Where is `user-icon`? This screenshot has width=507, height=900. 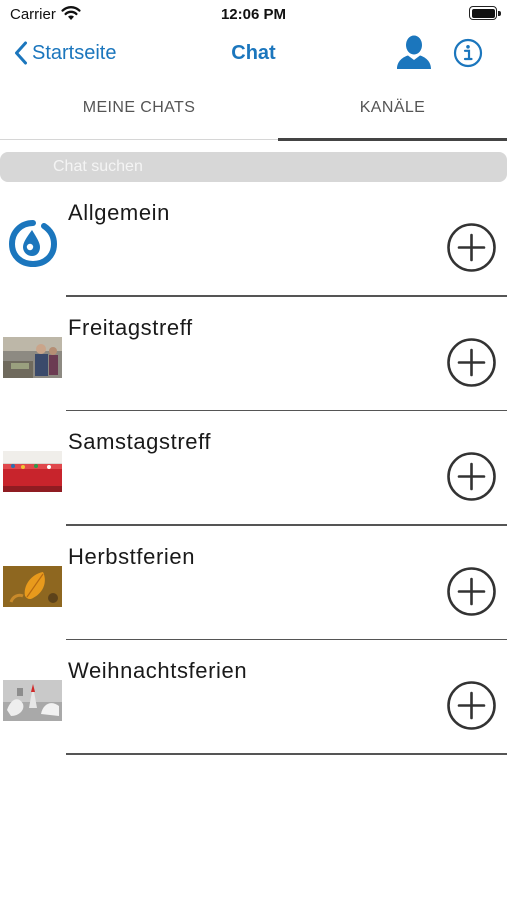
user-icon is located at coordinates (414, 52).